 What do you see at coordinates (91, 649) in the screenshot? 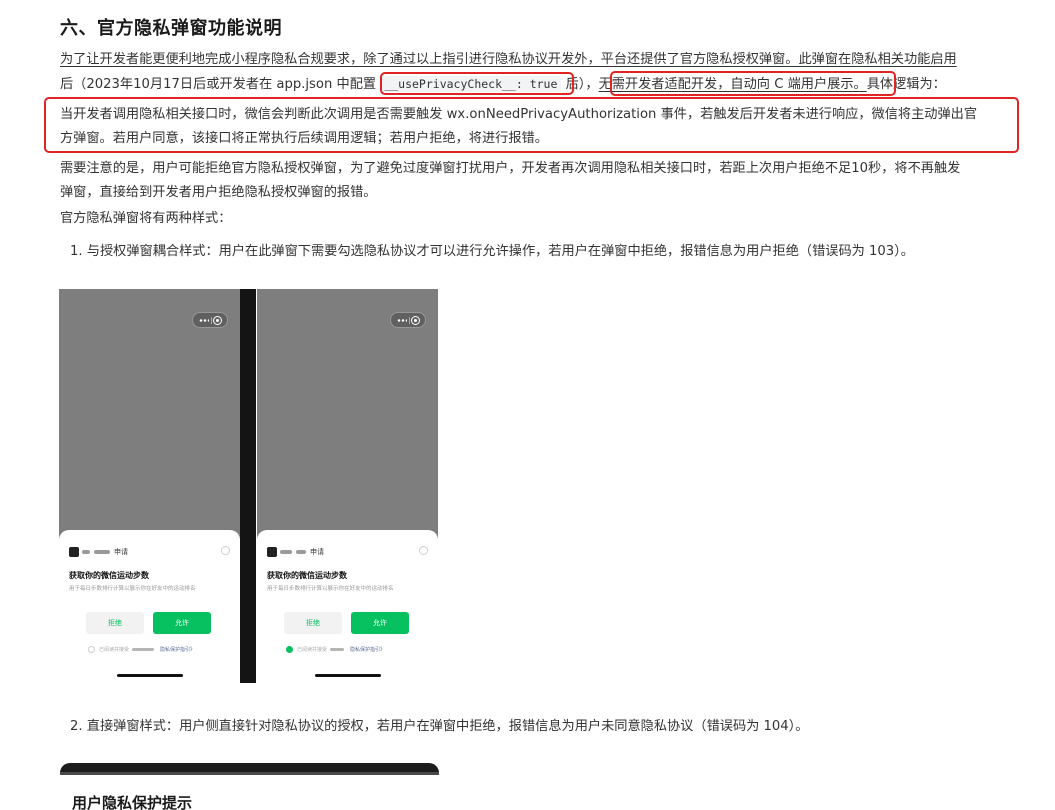
I see `agree-checkbox` at bounding box center [91, 649].